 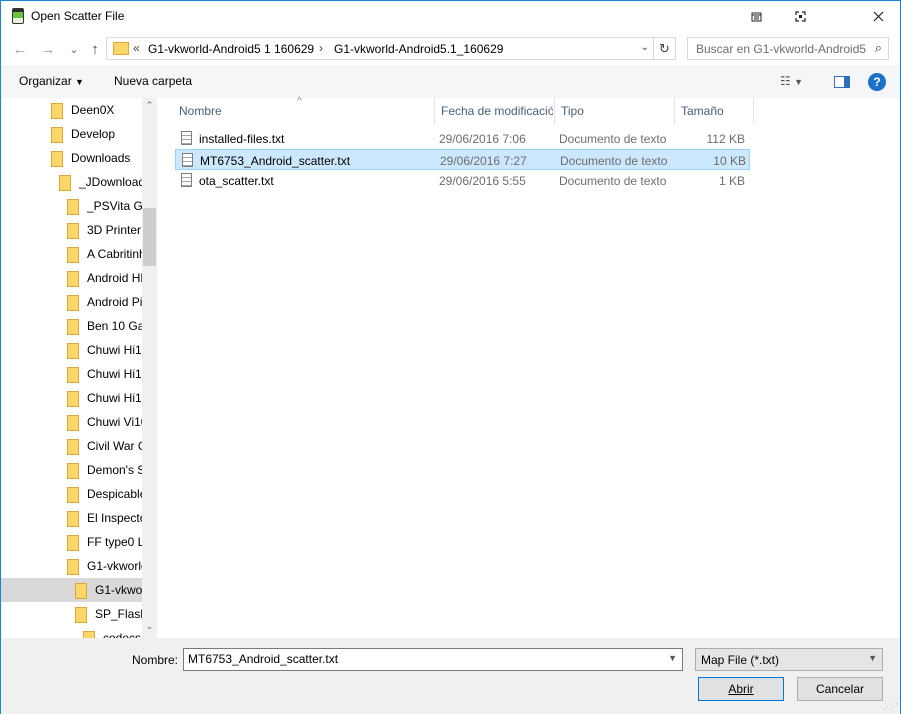 I want to click on search-icon: ⌕, so click(x=878, y=48).